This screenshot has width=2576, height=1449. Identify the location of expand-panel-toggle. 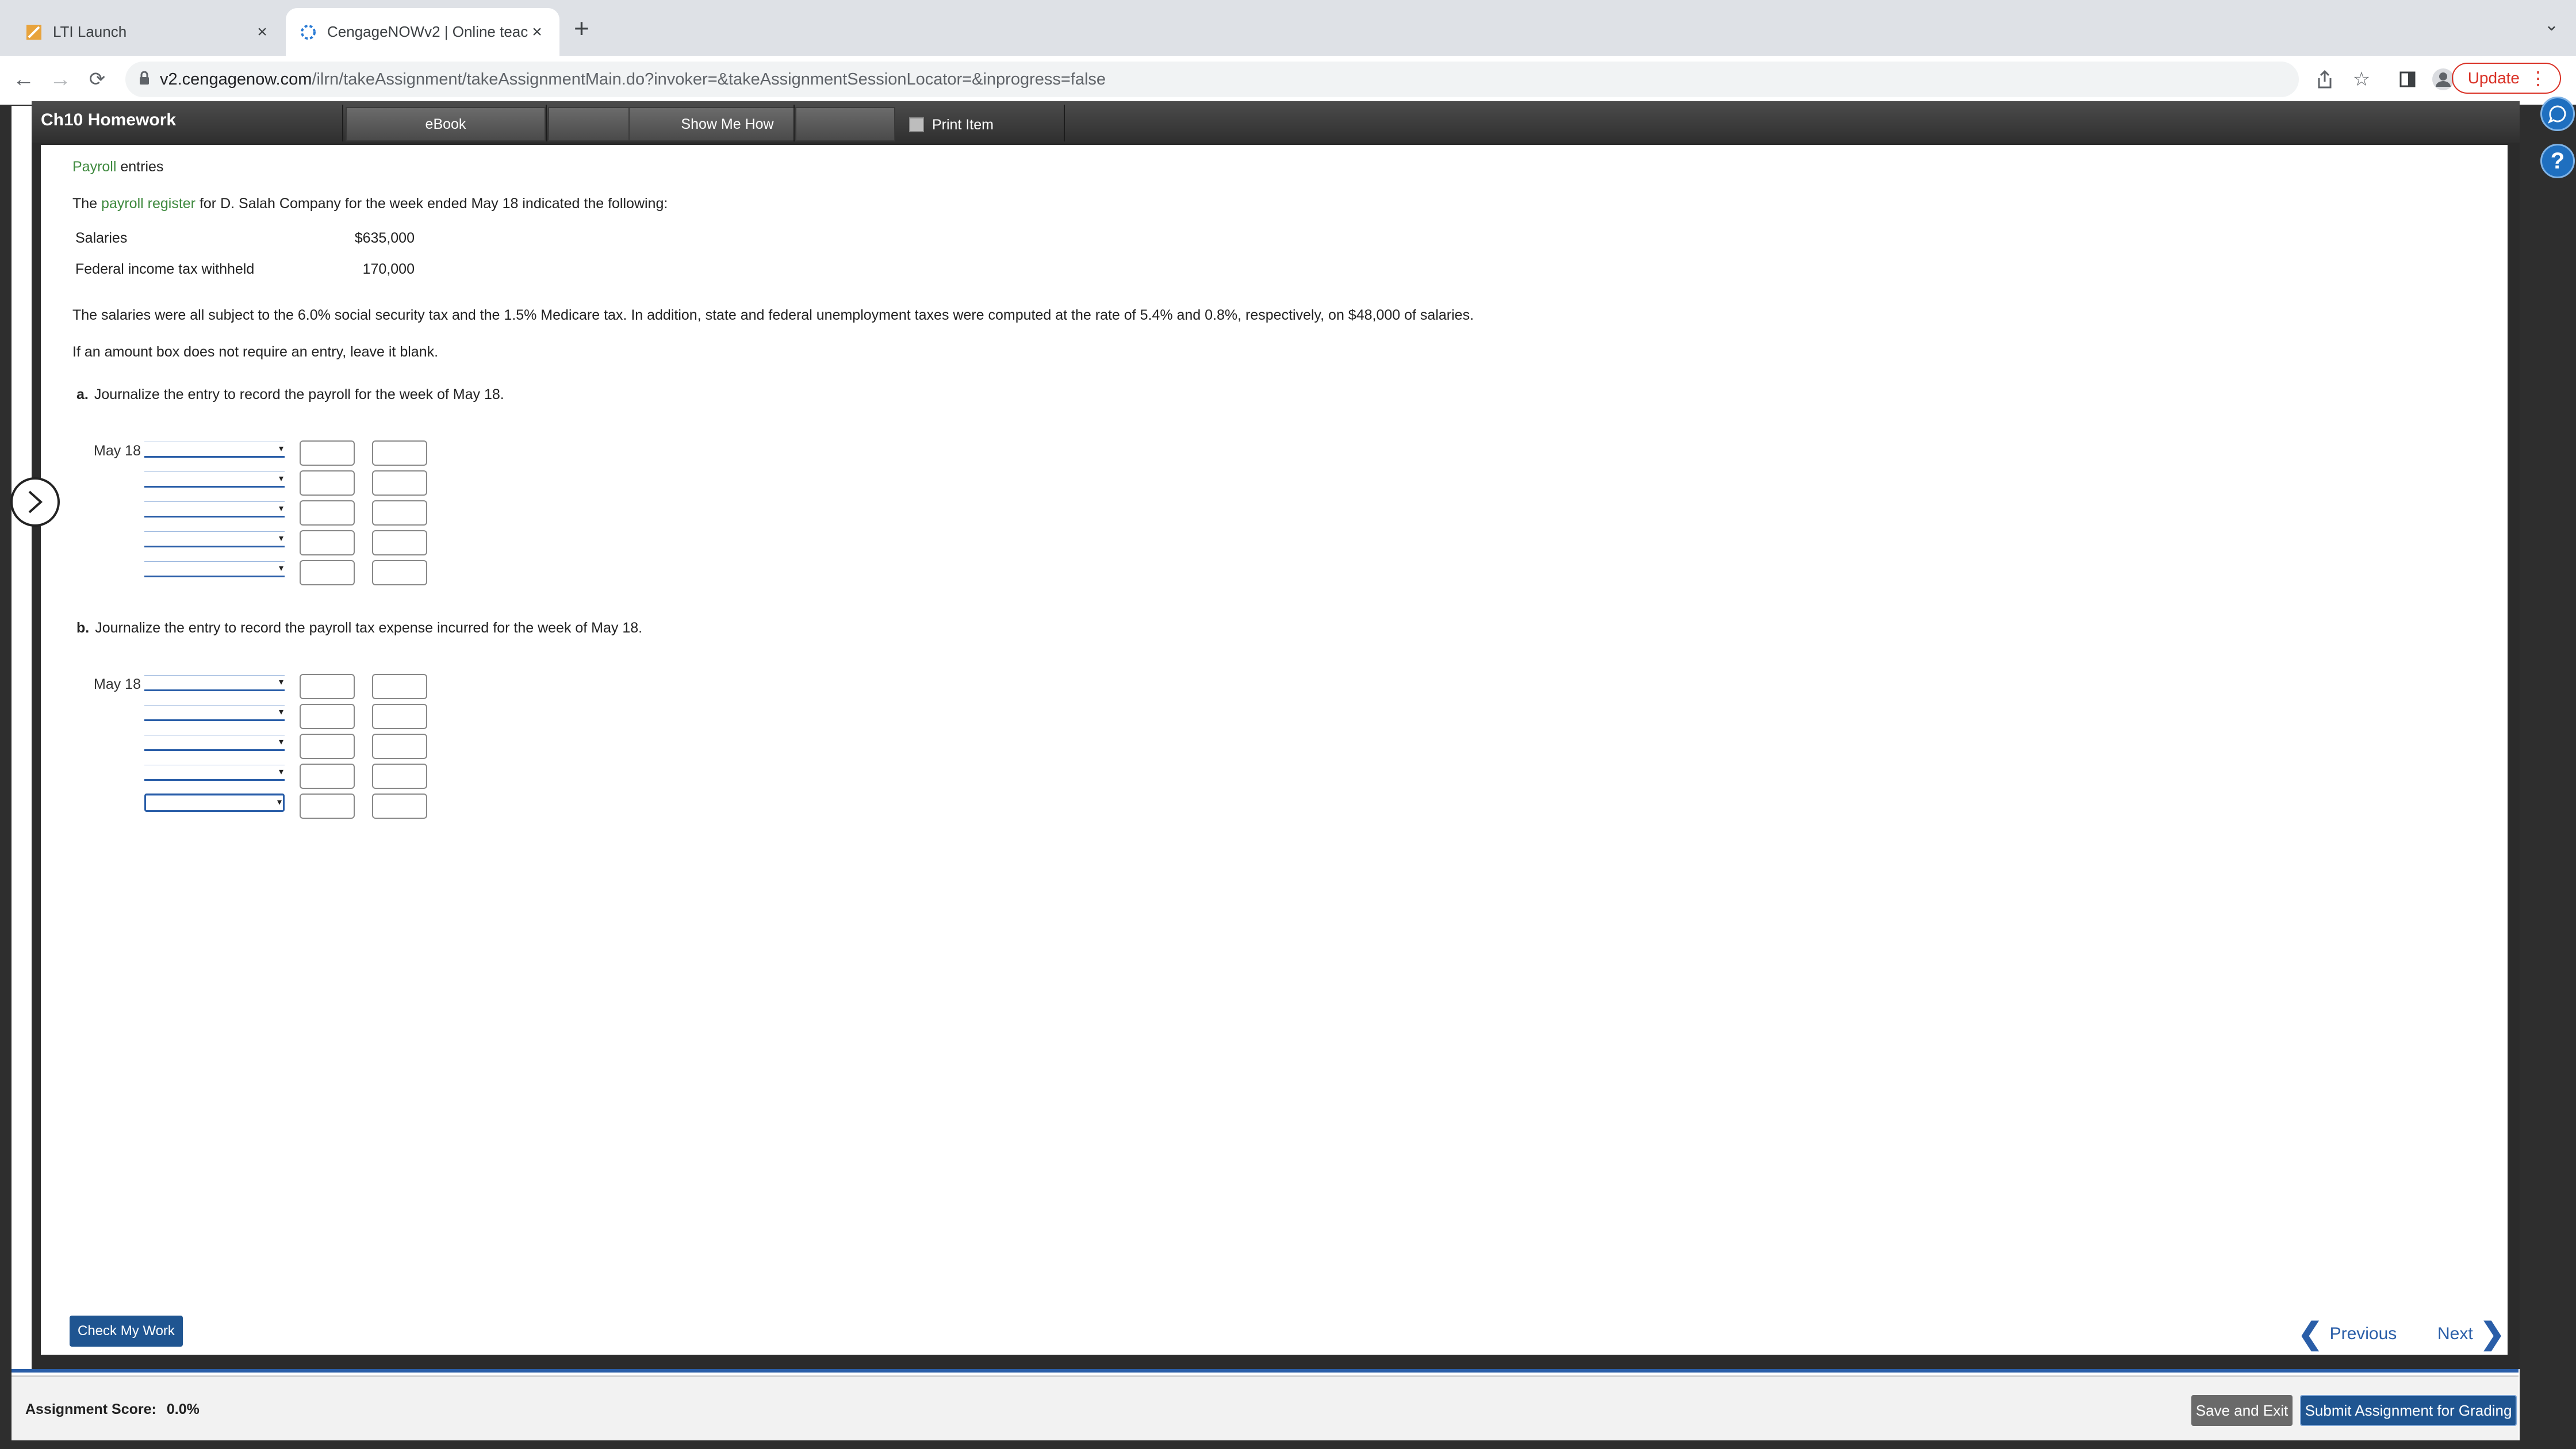
(35, 502).